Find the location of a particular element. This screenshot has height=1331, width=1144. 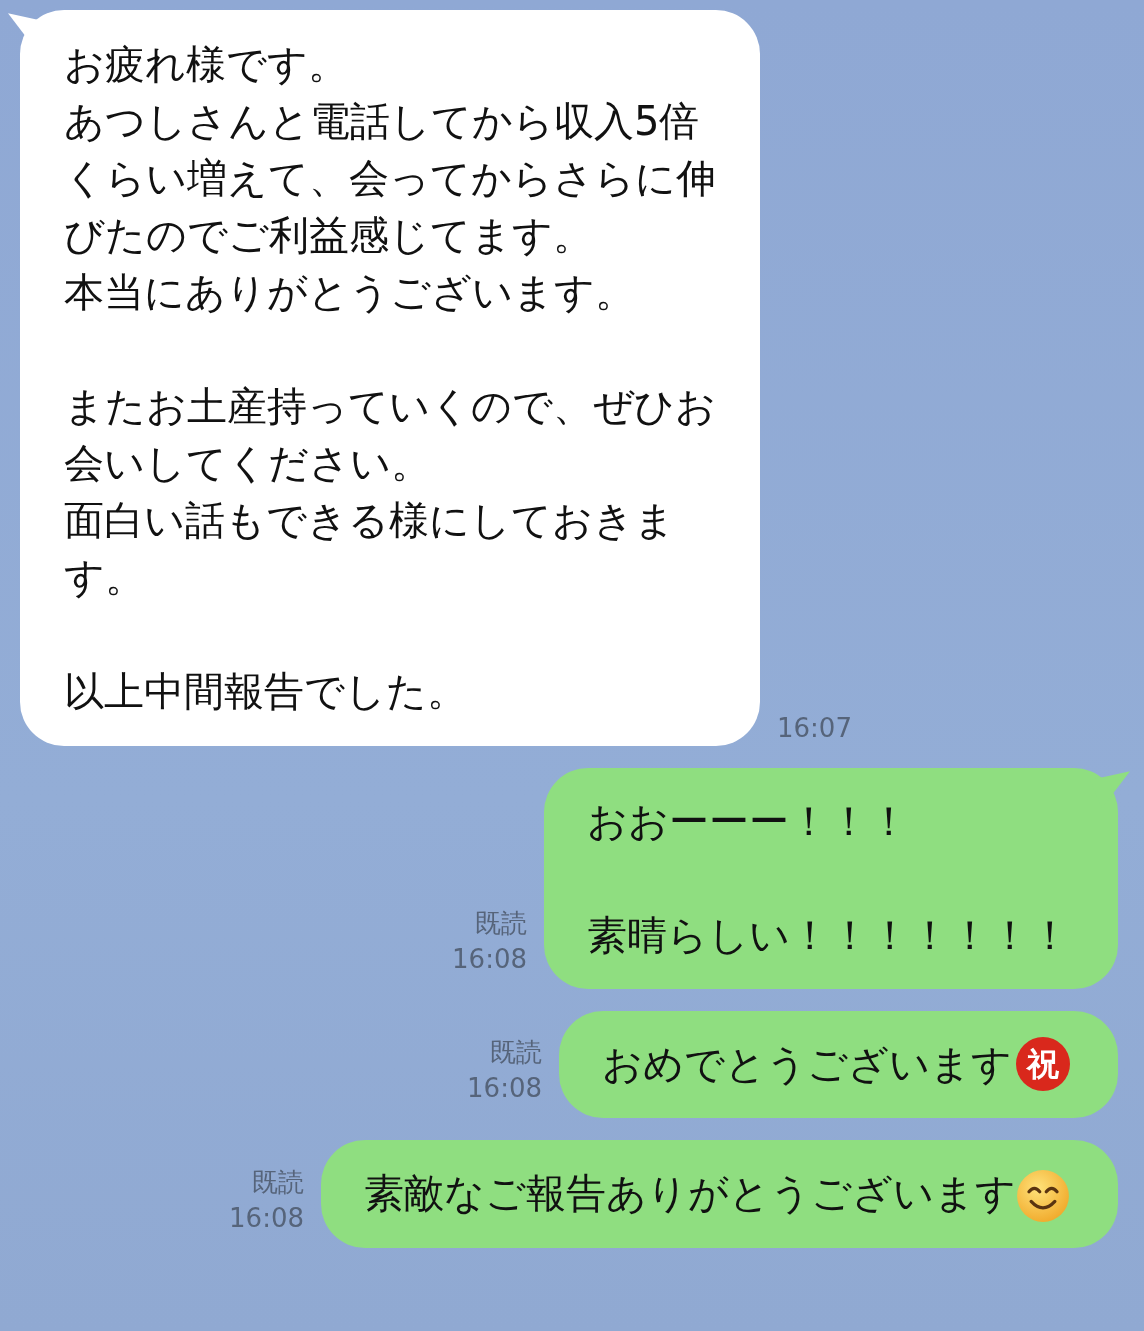

message-text: くらい増えて、会ってからさらに伸 is located at coordinates (390, 178).